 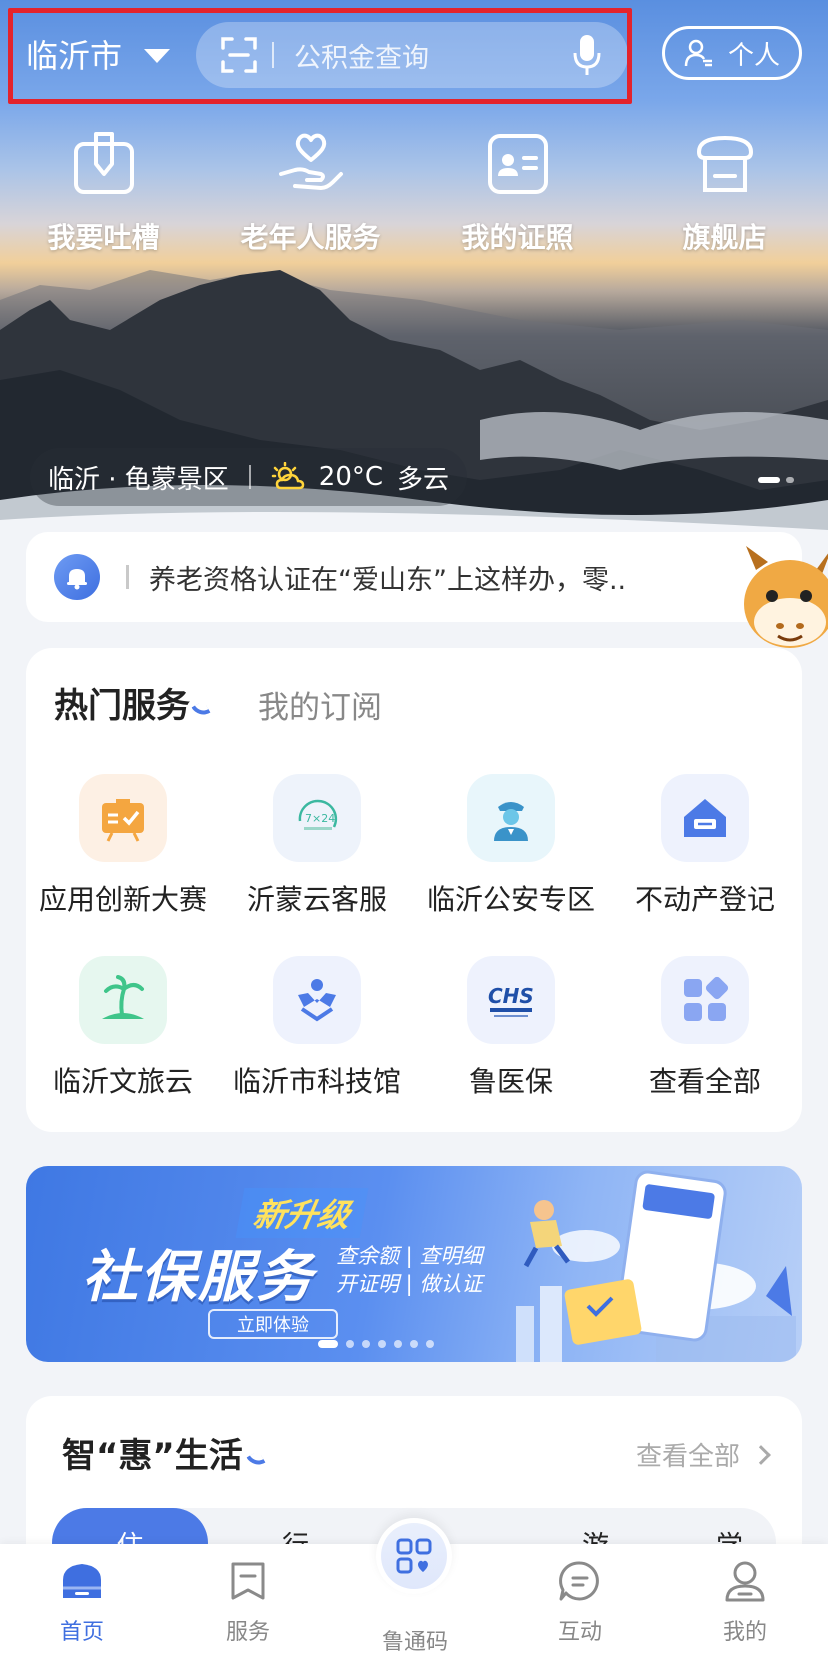 I want to click on quick-entry-feedback: 我要吐槽, so click(x=103, y=193).